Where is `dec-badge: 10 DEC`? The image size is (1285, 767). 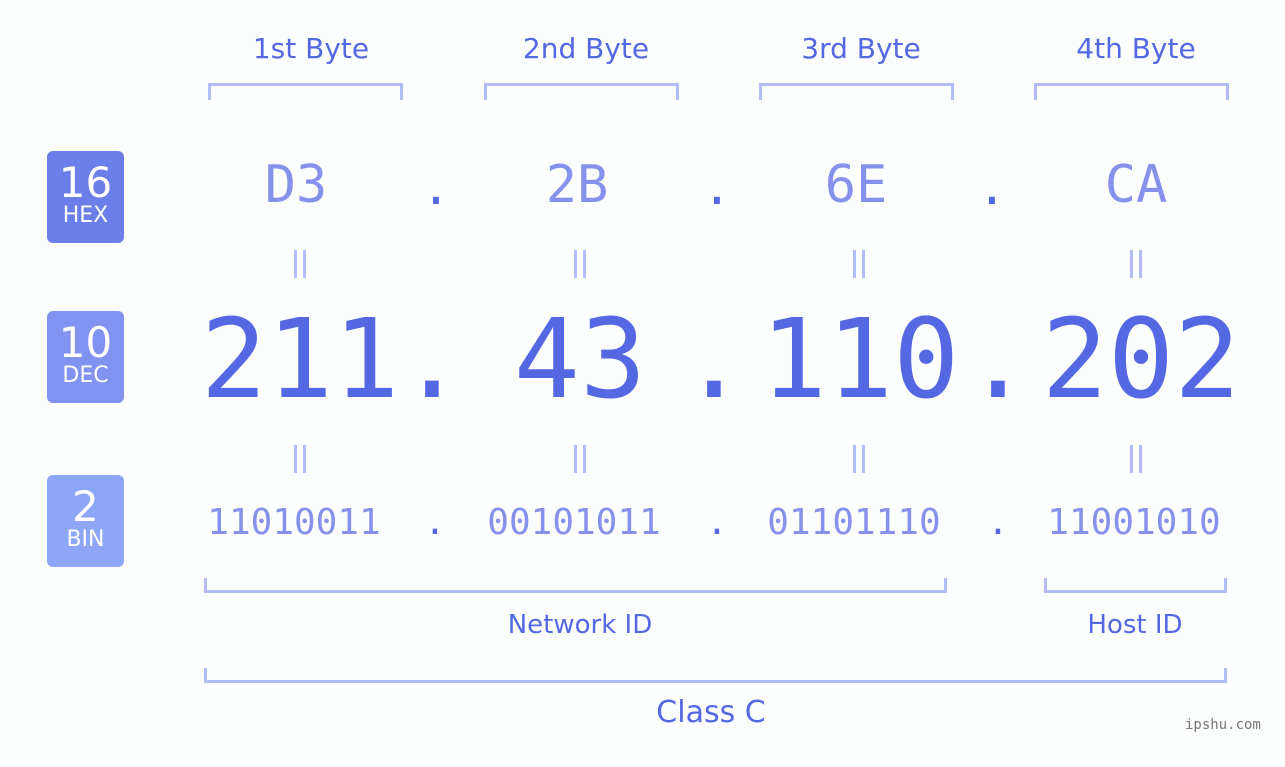
dec-badge: 10 DEC is located at coordinates (85, 357).